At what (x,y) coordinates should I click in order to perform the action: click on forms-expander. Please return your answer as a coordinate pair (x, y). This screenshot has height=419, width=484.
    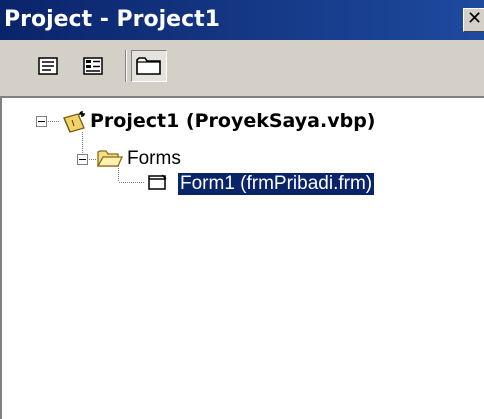
    Looking at the image, I should click on (82, 159).